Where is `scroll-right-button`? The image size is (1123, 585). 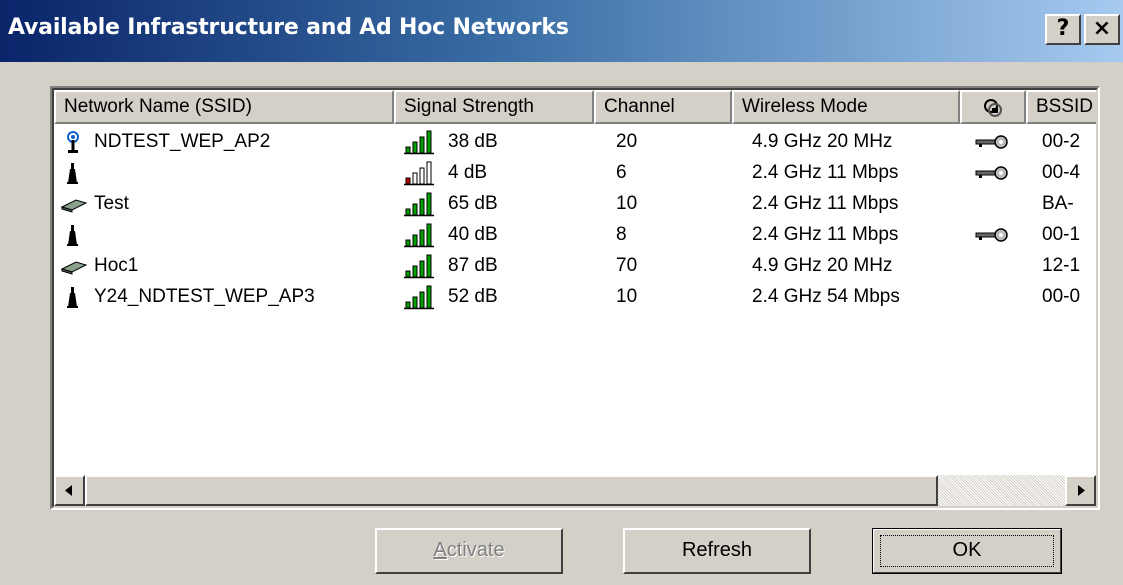 scroll-right-button is located at coordinates (1080, 490).